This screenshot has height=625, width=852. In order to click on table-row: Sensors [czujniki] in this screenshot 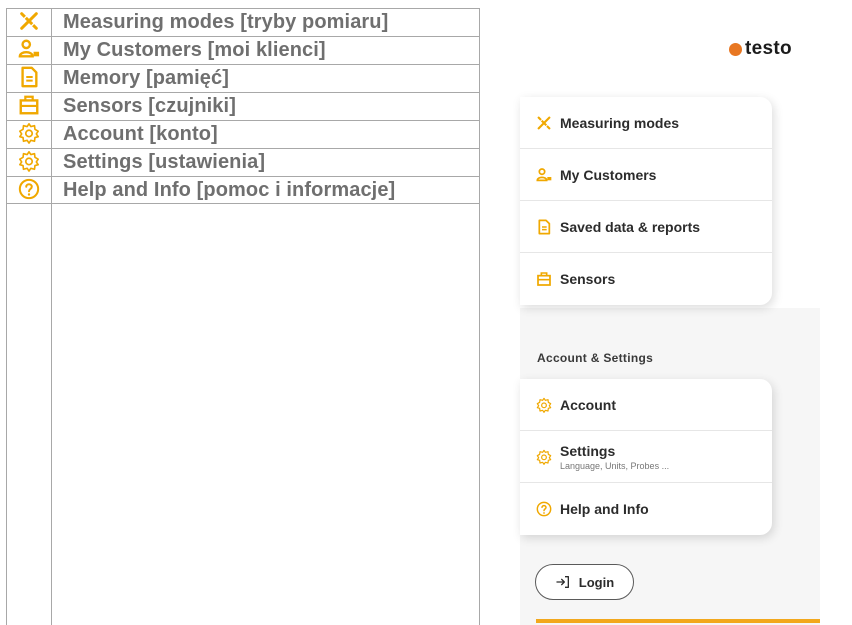, I will do `click(243, 106)`.